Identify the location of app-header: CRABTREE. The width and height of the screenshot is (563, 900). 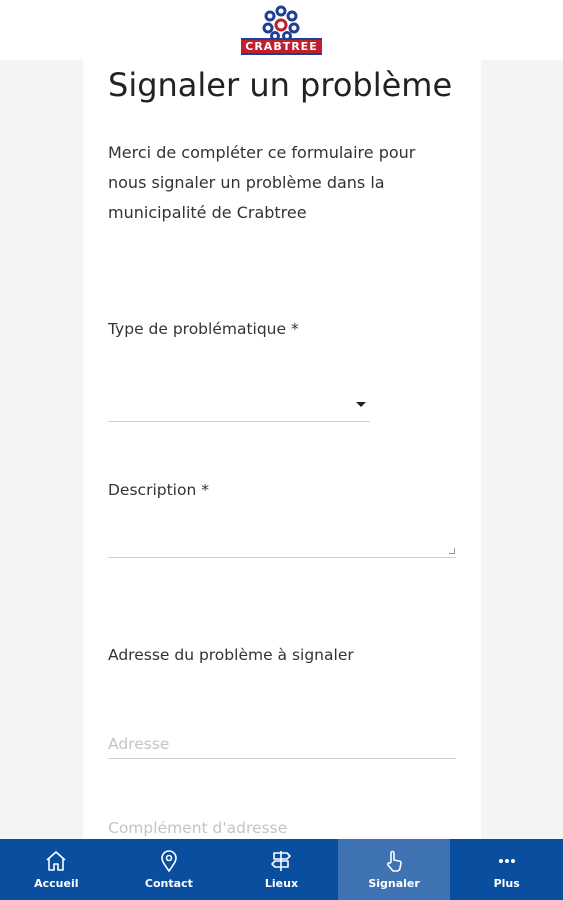
(281, 30).